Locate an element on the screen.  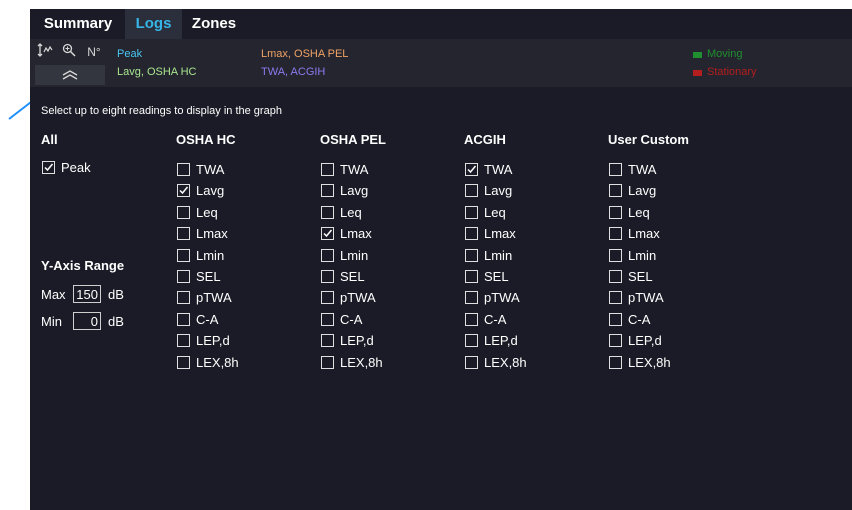
checkbox-acgih-lep-d is located at coordinates (471, 340).